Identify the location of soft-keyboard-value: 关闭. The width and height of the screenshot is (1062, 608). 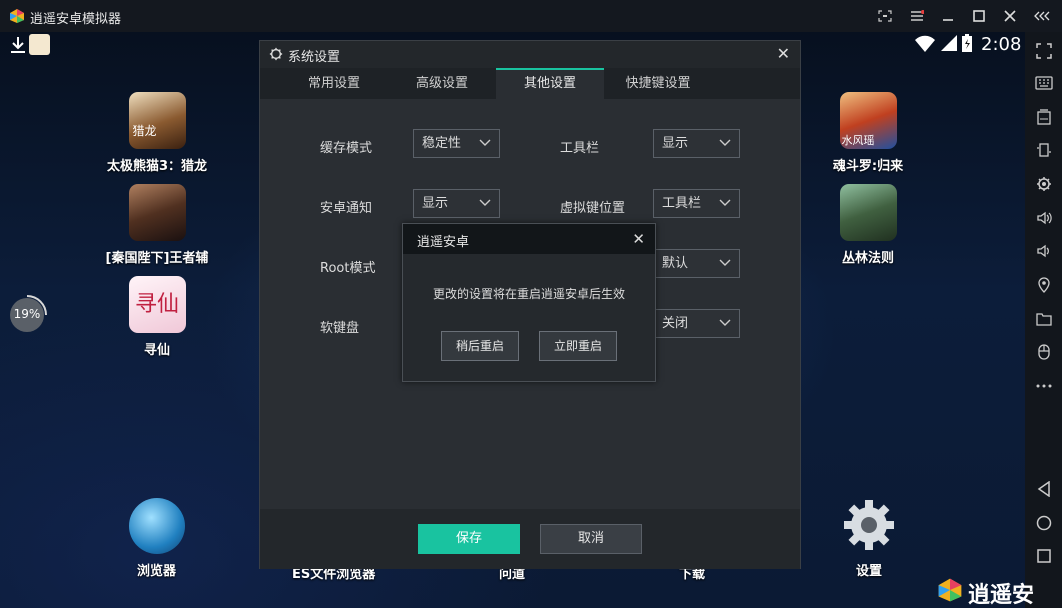
(675, 323).